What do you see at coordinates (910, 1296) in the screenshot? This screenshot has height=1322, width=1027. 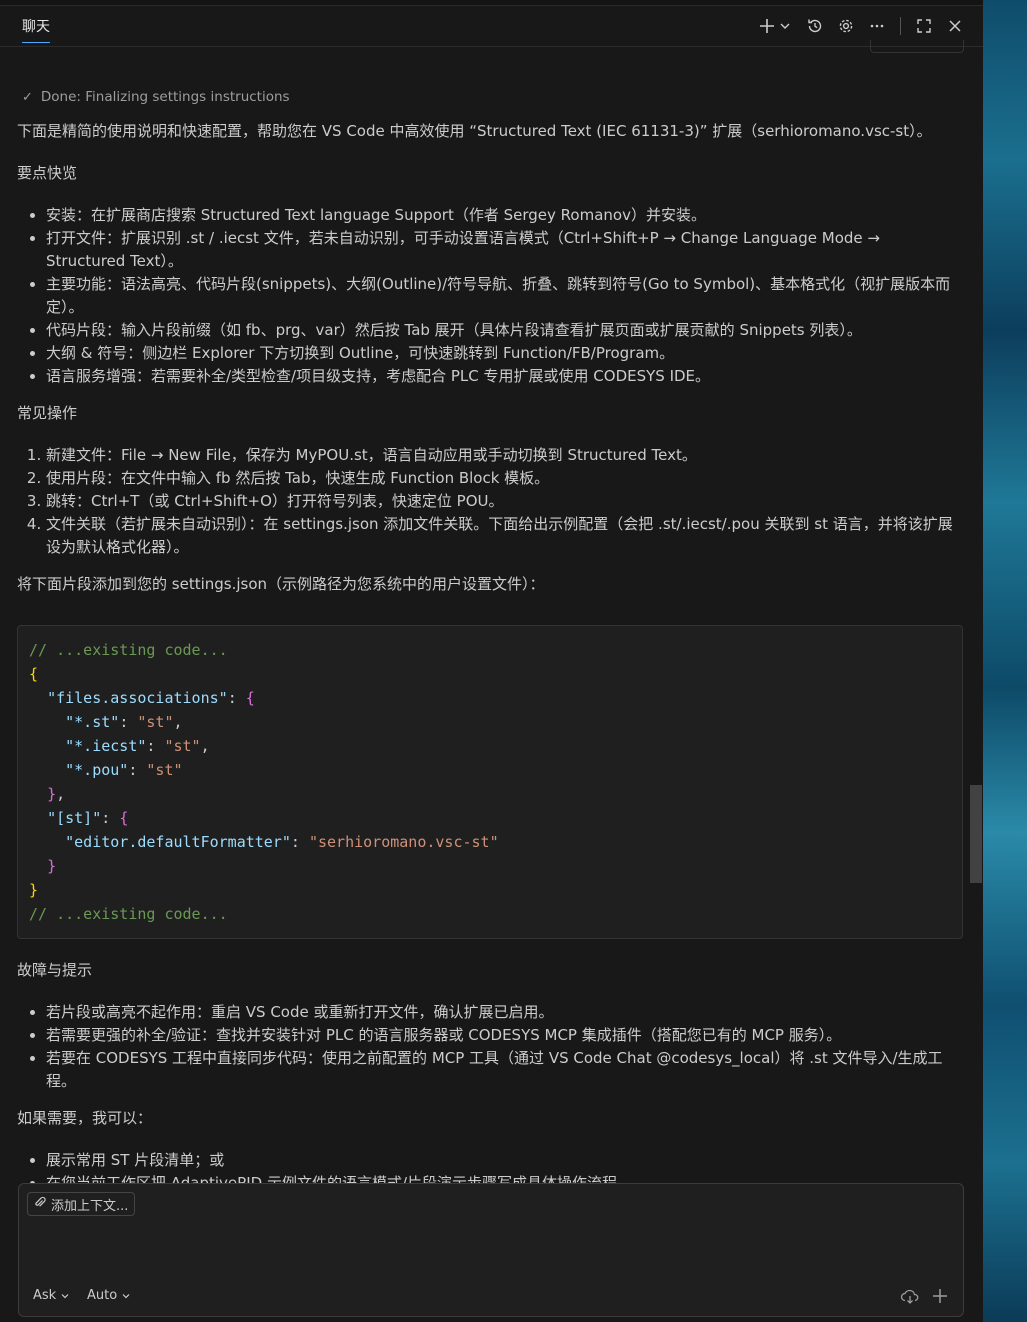 I see `cloud-icon` at bounding box center [910, 1296].